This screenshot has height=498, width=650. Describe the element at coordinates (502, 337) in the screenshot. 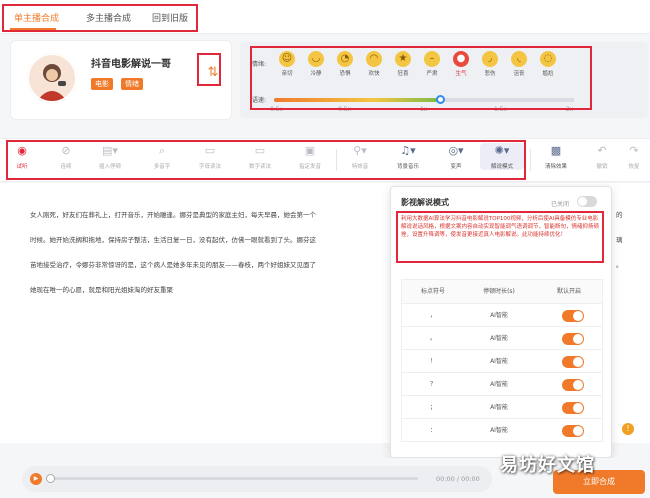

I see `table-row: 。 AI智能` at that location.